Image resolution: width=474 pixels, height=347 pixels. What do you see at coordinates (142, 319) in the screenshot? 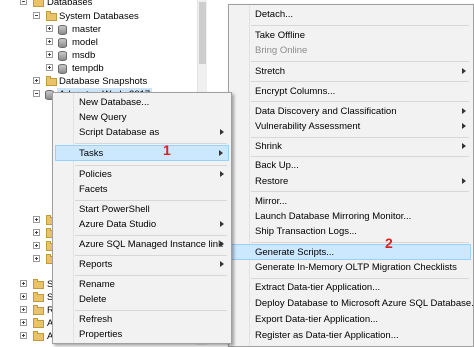
I see `menu-item-refresh: Refresh` at bounding box center [142, 319].